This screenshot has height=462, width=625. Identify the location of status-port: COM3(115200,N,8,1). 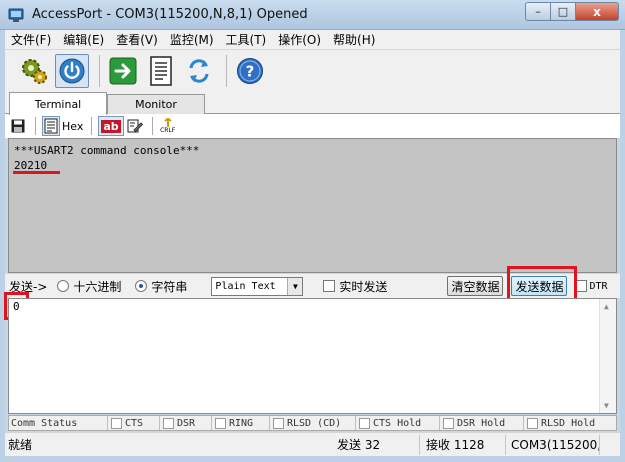
(552, 444).